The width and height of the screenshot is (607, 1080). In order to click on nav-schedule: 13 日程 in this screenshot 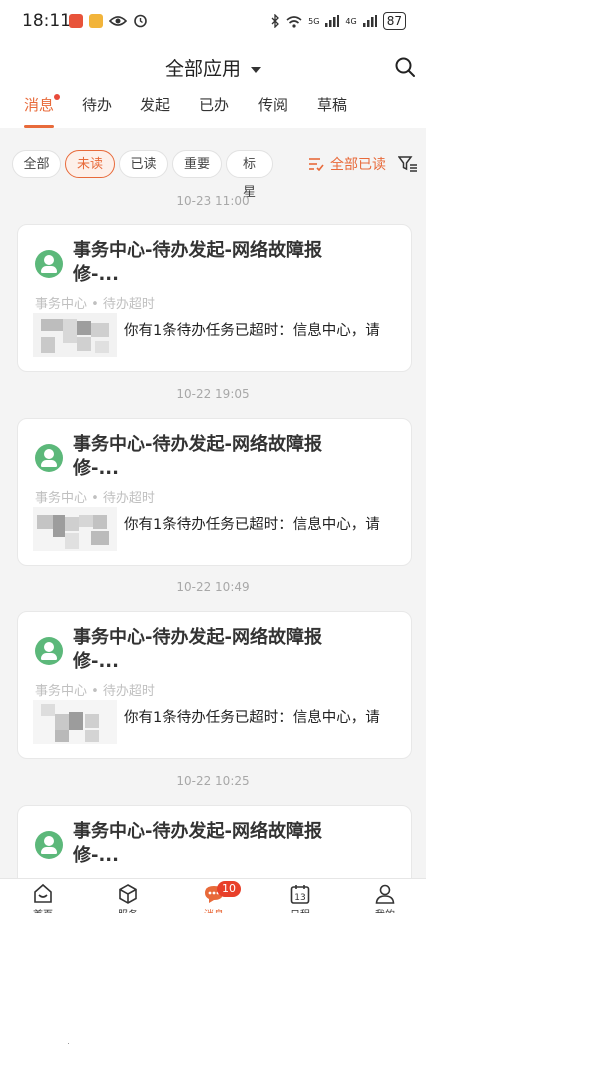, I will do `click(300, 898)`.